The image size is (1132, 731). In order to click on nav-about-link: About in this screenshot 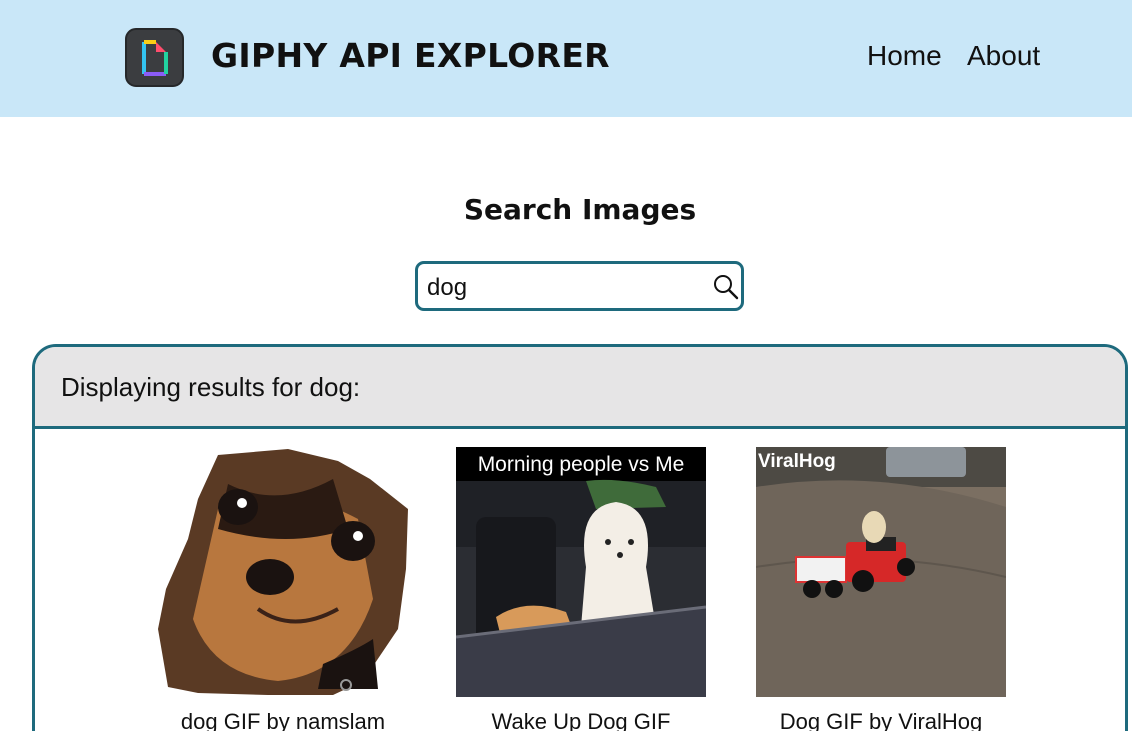, I will do `click(1003, 56)`.